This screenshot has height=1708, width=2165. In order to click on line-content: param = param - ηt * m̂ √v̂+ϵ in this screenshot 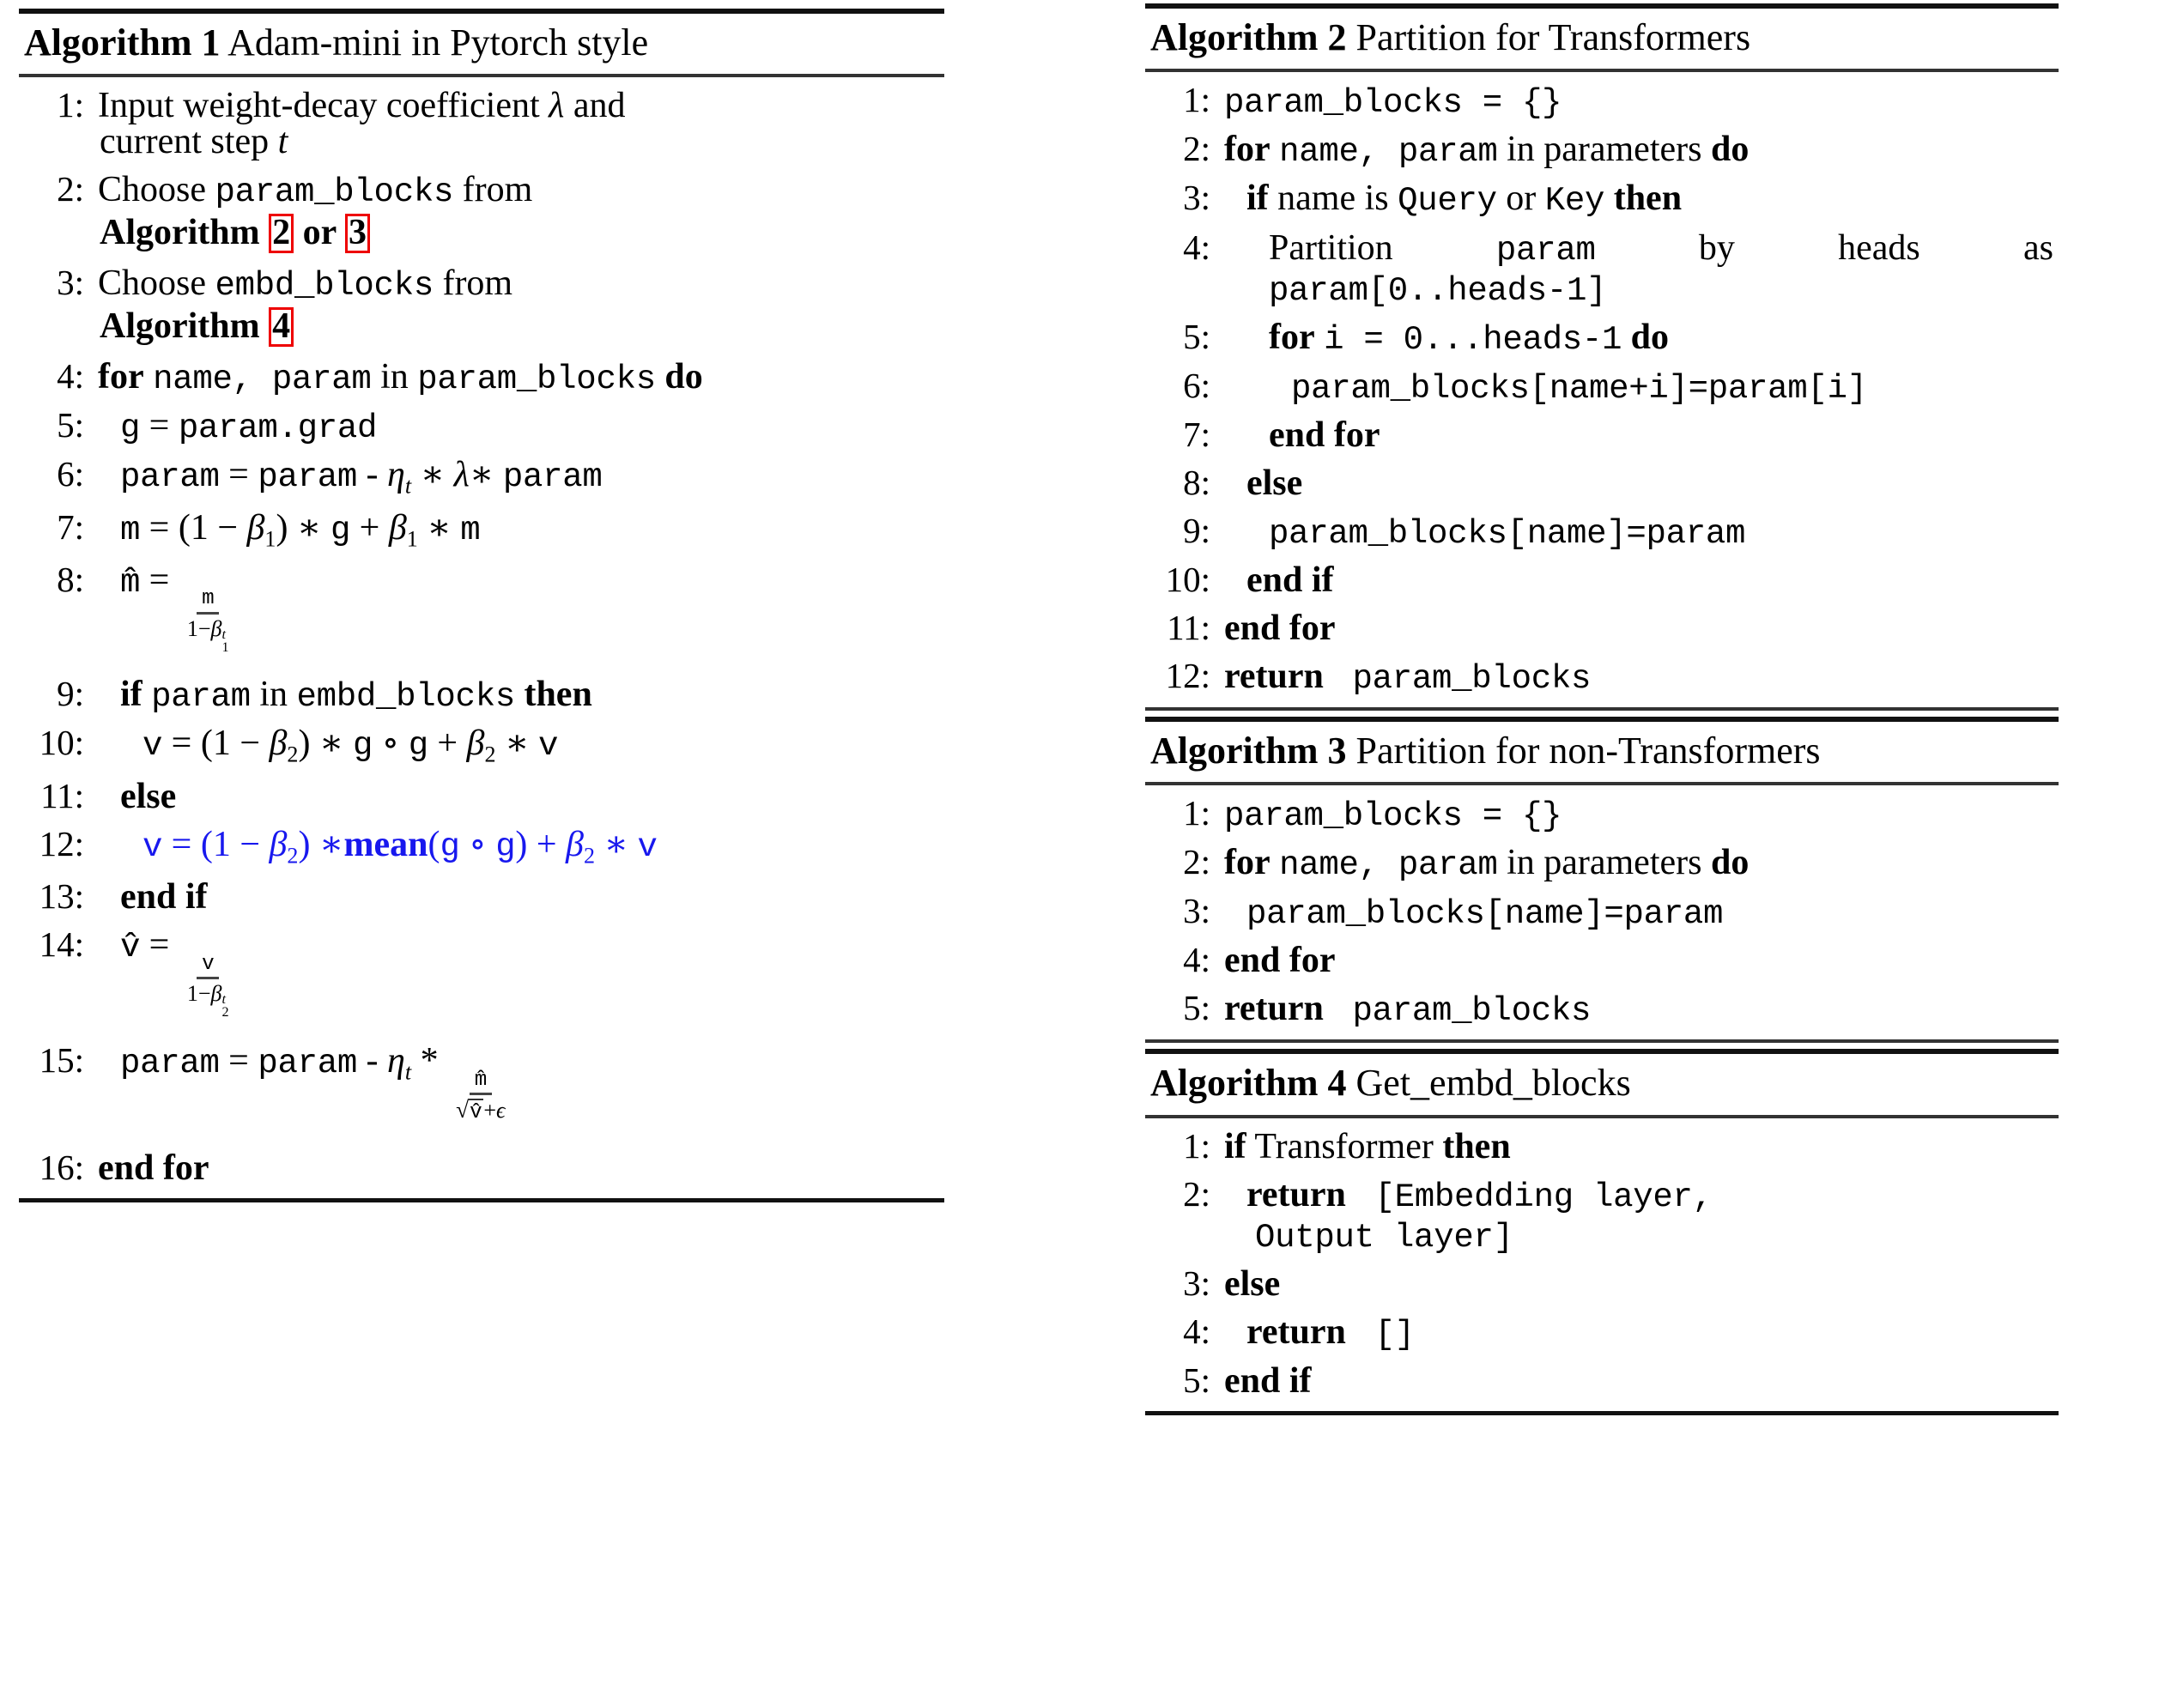, I will do `click(521, 1084)`.